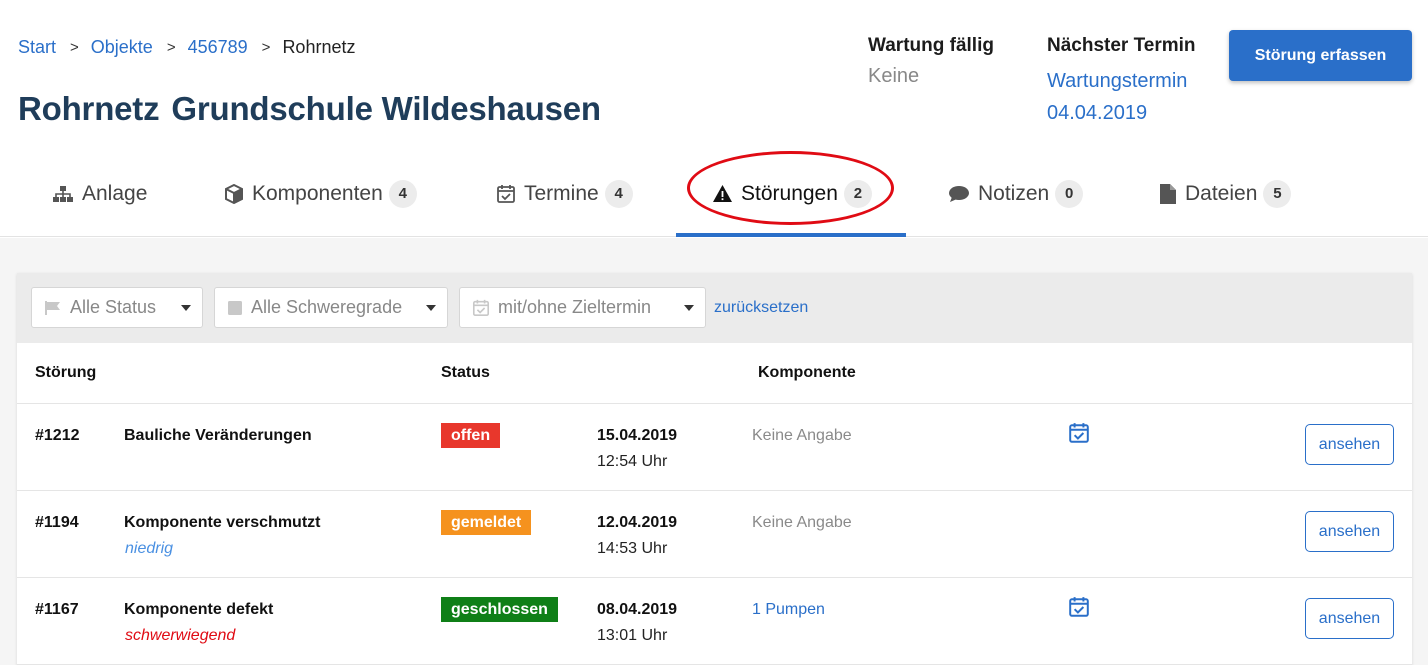  I want to click on page-title: Rohrnetz Grundschule Wildeshausen, so click(309, 109).